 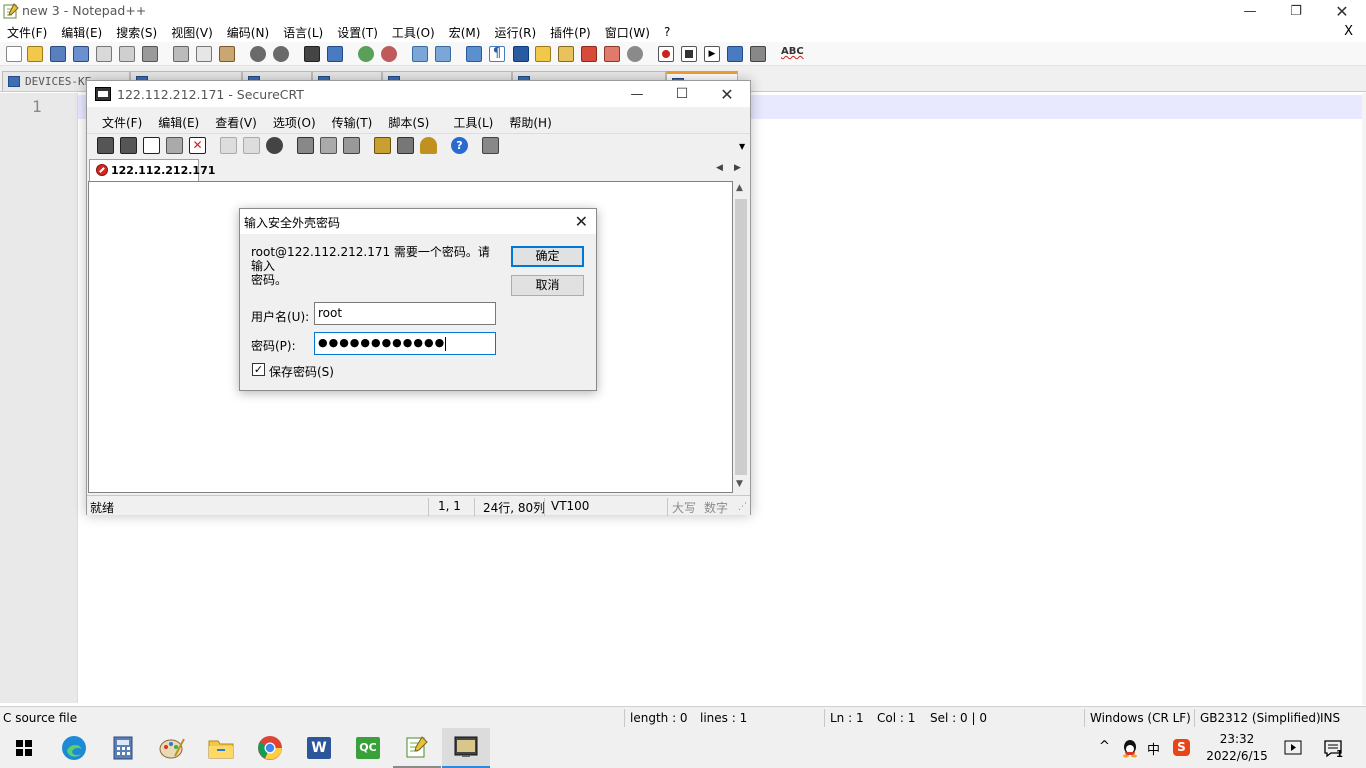 I want to click on cut-icon, so click(x=181, y=54).